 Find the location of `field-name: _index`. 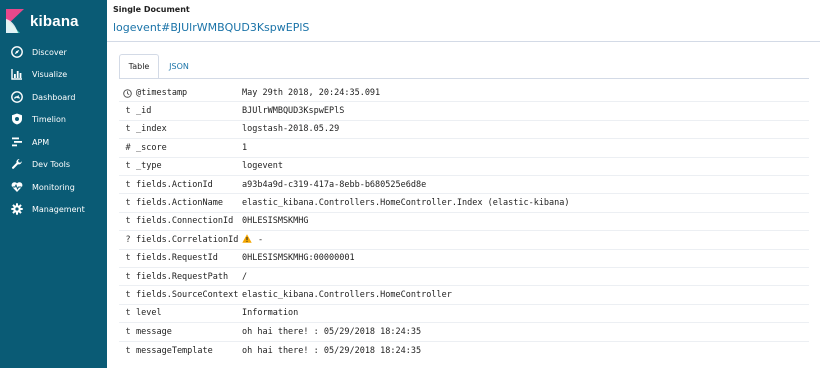

field-name: _index is located at coordinates (151, 129).